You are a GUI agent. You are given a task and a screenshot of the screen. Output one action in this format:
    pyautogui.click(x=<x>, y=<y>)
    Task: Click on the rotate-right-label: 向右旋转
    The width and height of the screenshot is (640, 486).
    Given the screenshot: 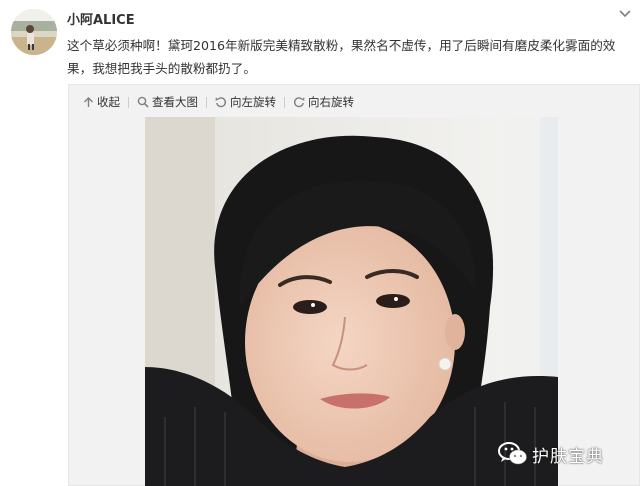 What is the action you would take?
    pyautogui.click(x=331, y=102)
    